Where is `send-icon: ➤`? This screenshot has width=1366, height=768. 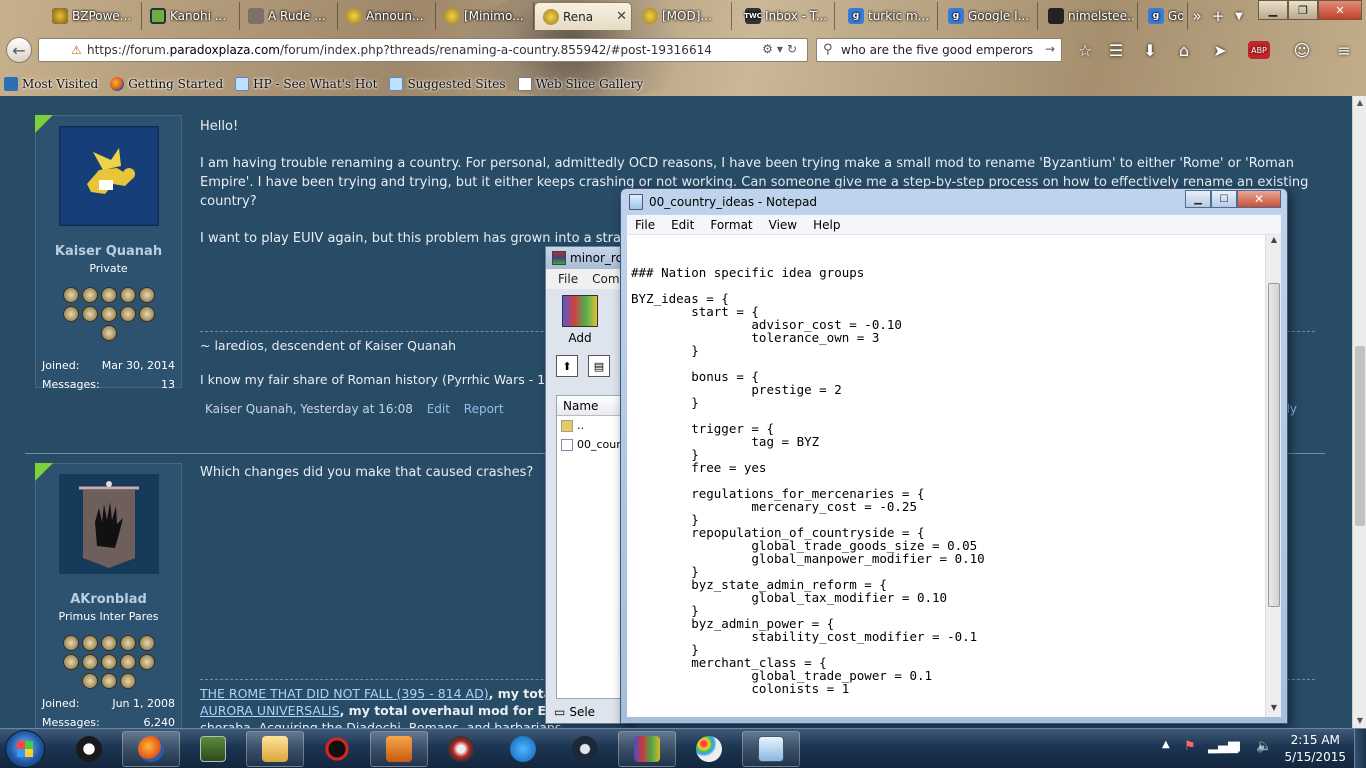
send-icon: ➤ is located at coordinates (1220, 50).